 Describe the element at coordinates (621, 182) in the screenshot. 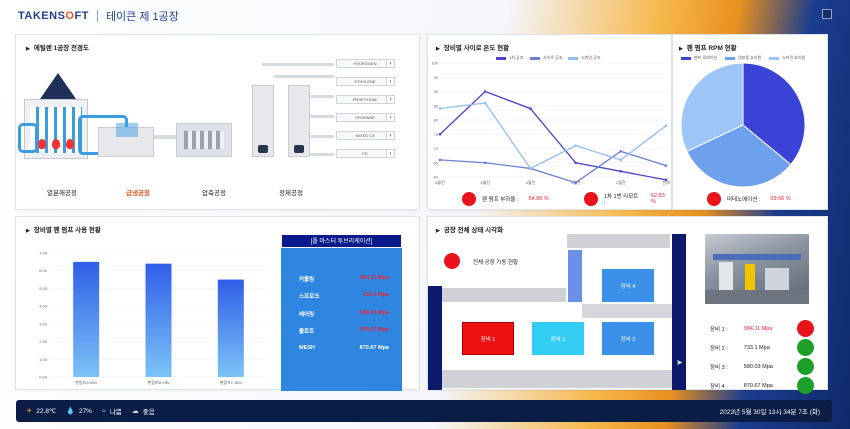

I see `x-tick-label: 2월전` at that location.